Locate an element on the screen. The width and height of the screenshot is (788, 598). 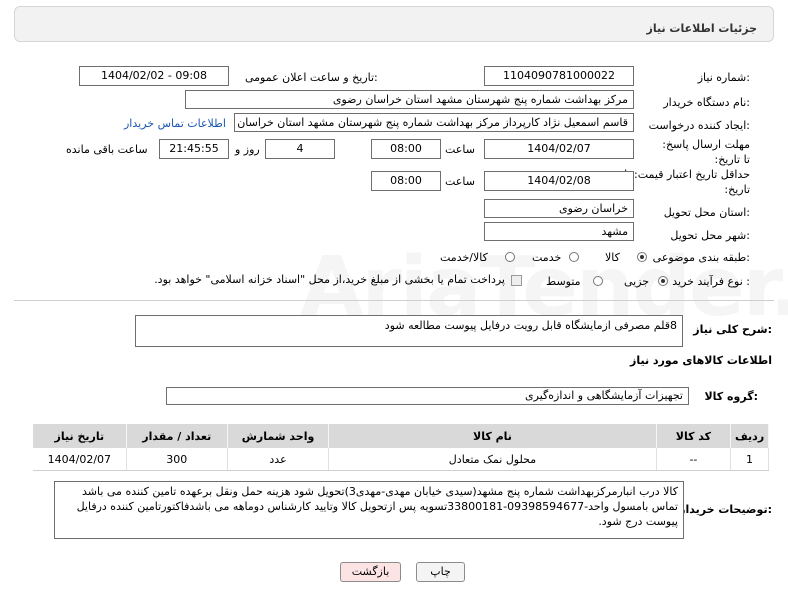
goods-section-title: اطلاعات کالاهای مورد نیاز is located at coordinates (701, 360).